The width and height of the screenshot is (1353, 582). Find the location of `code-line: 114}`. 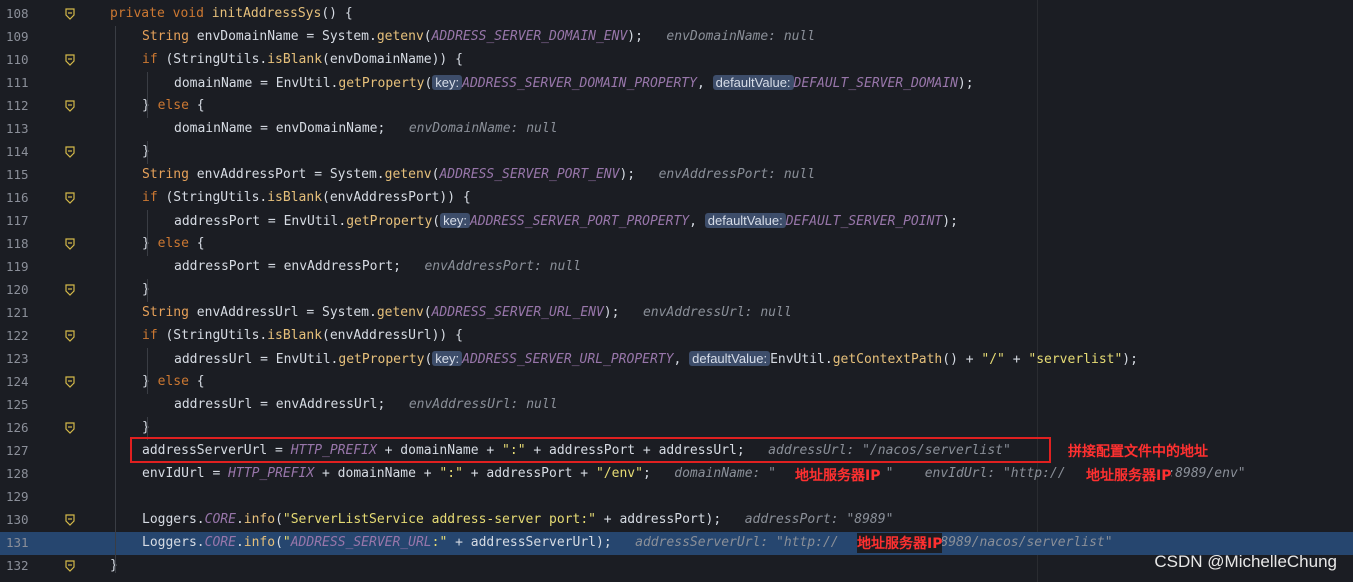

code-line: 114} is located at coordinates (676, 152).